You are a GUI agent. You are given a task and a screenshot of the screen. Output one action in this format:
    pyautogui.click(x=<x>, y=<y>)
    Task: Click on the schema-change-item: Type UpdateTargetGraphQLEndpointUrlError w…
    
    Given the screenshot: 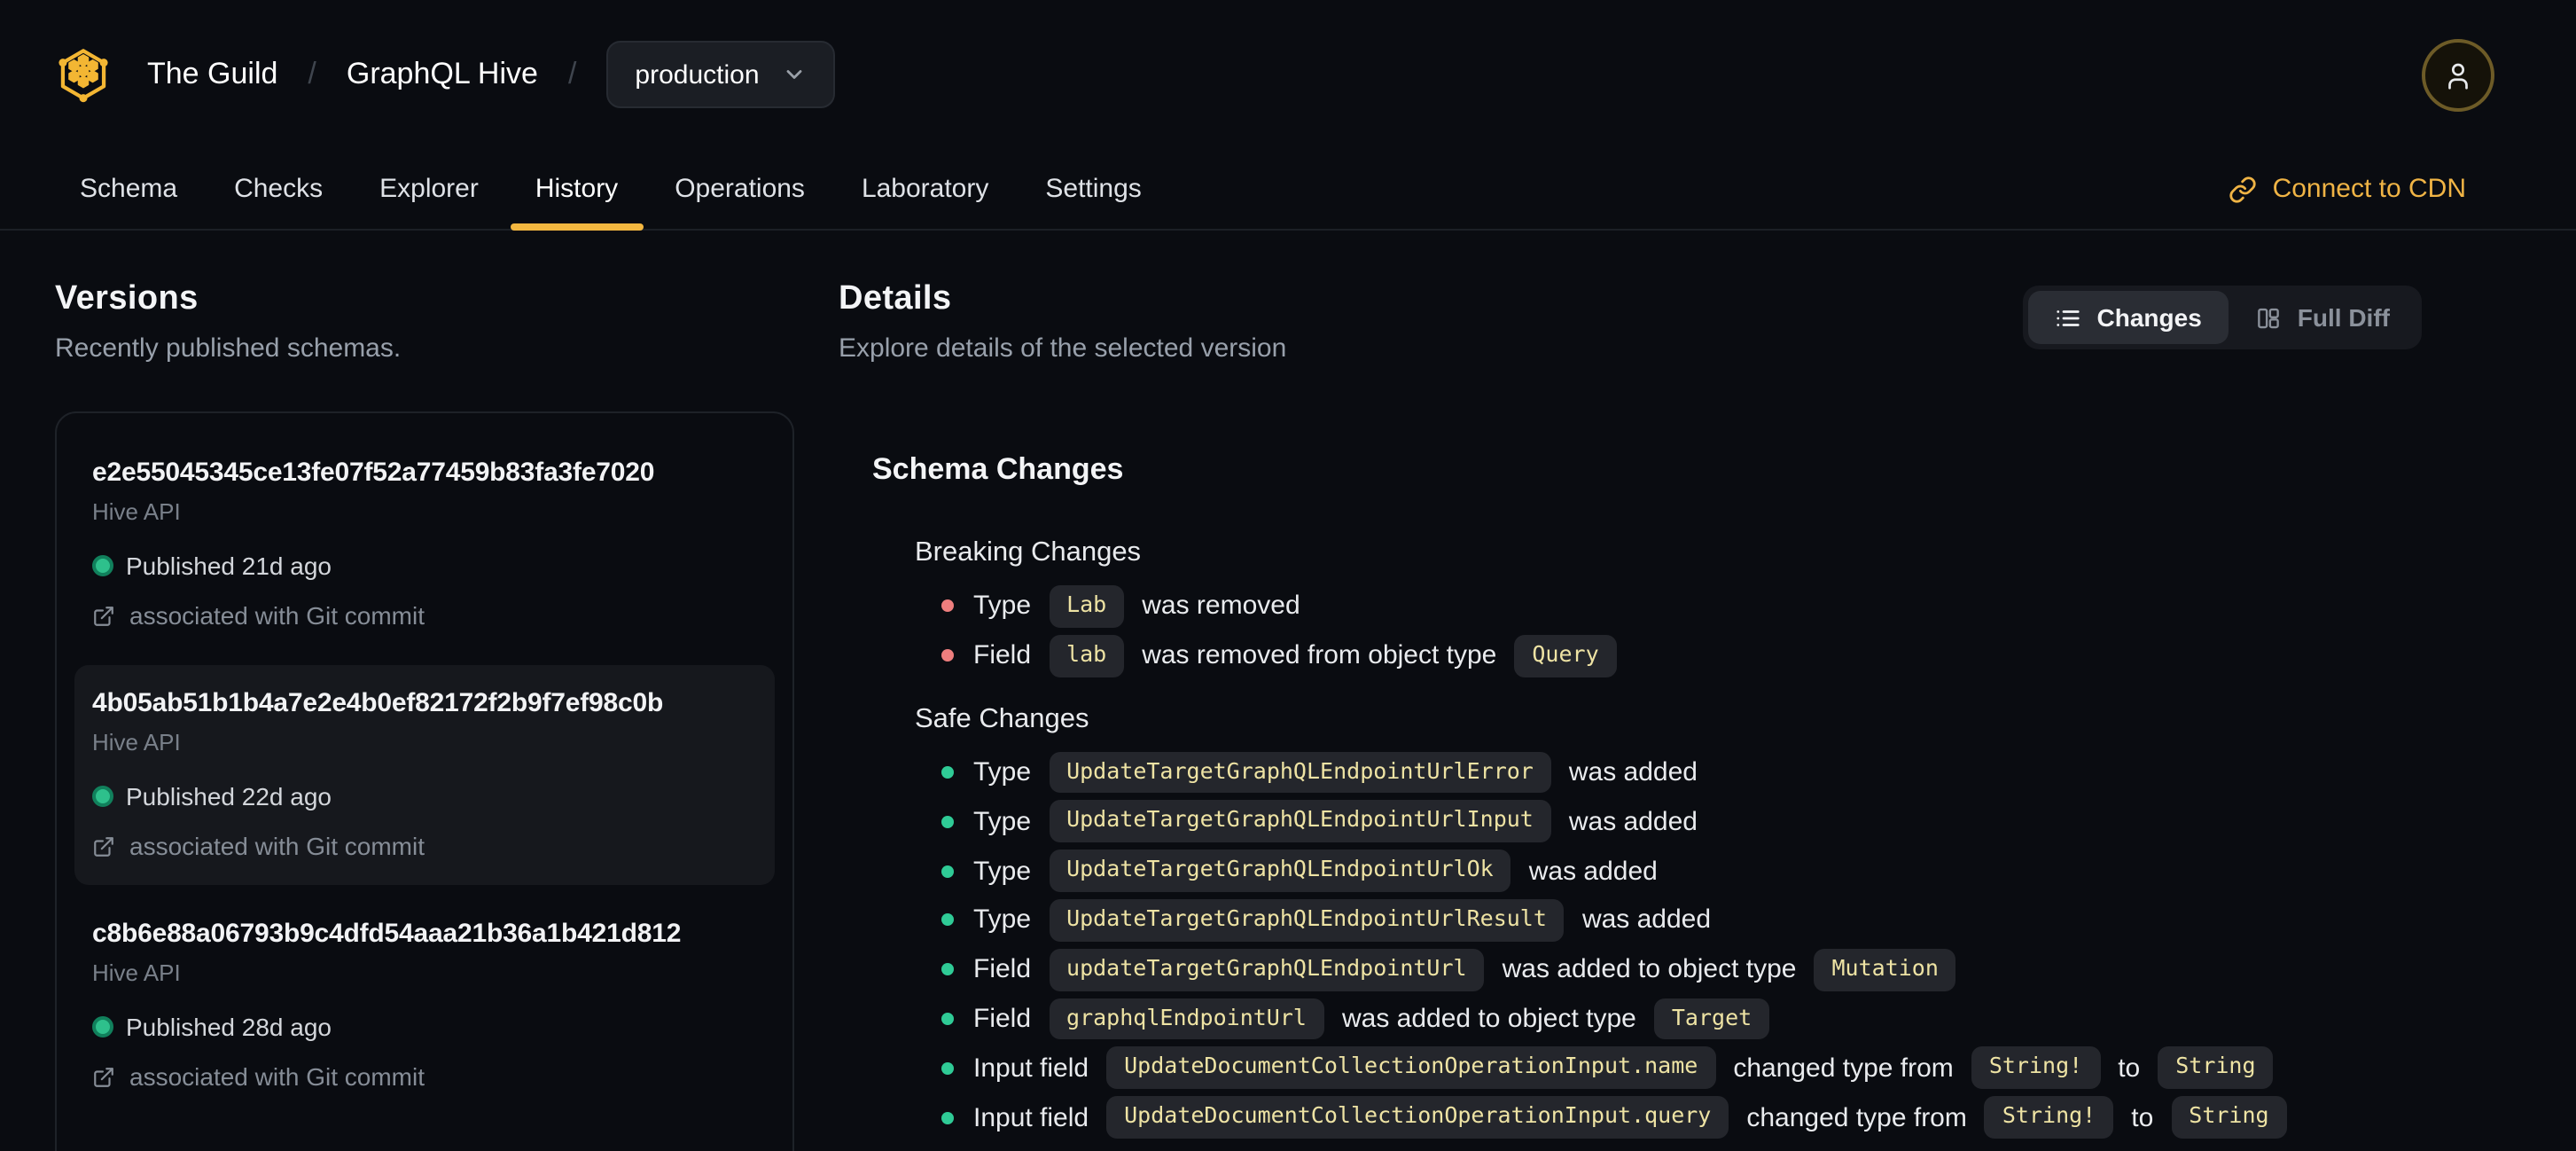 What is the action you would take?
    pyautogui.click(x=1668, y=772)
    